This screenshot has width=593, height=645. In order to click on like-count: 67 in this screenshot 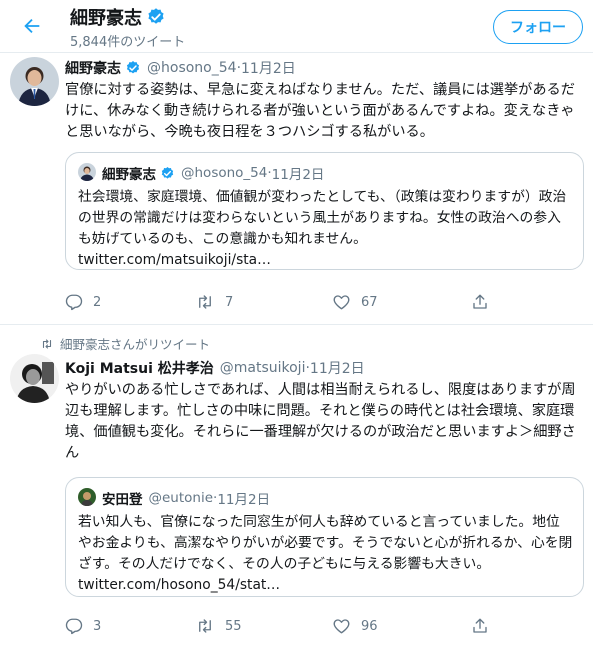, I will do `click(369, 302)`.